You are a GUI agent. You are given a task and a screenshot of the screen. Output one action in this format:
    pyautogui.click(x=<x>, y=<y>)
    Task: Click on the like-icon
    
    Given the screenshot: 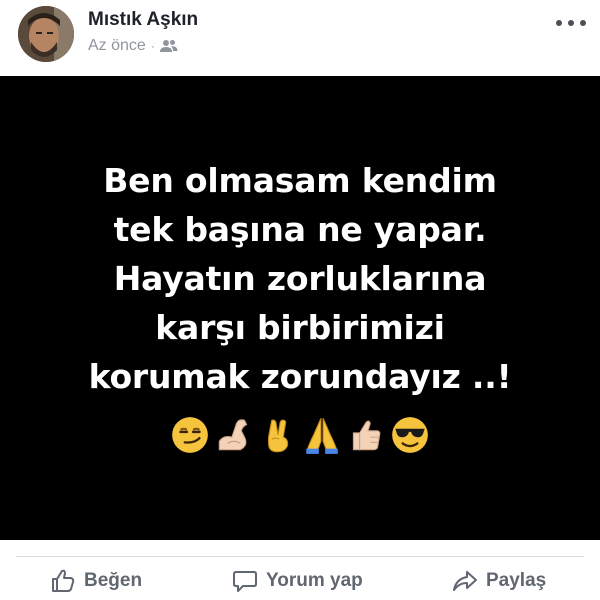 What is the action you would take?
    pyautogui.click(x=63, y=580)
    